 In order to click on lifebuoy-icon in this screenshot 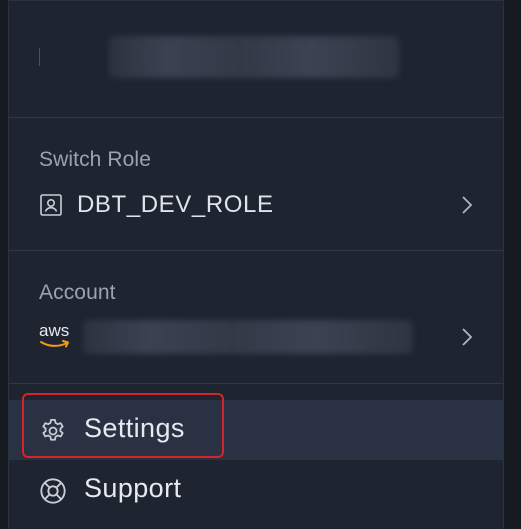, I will do `click(53, 491)`.